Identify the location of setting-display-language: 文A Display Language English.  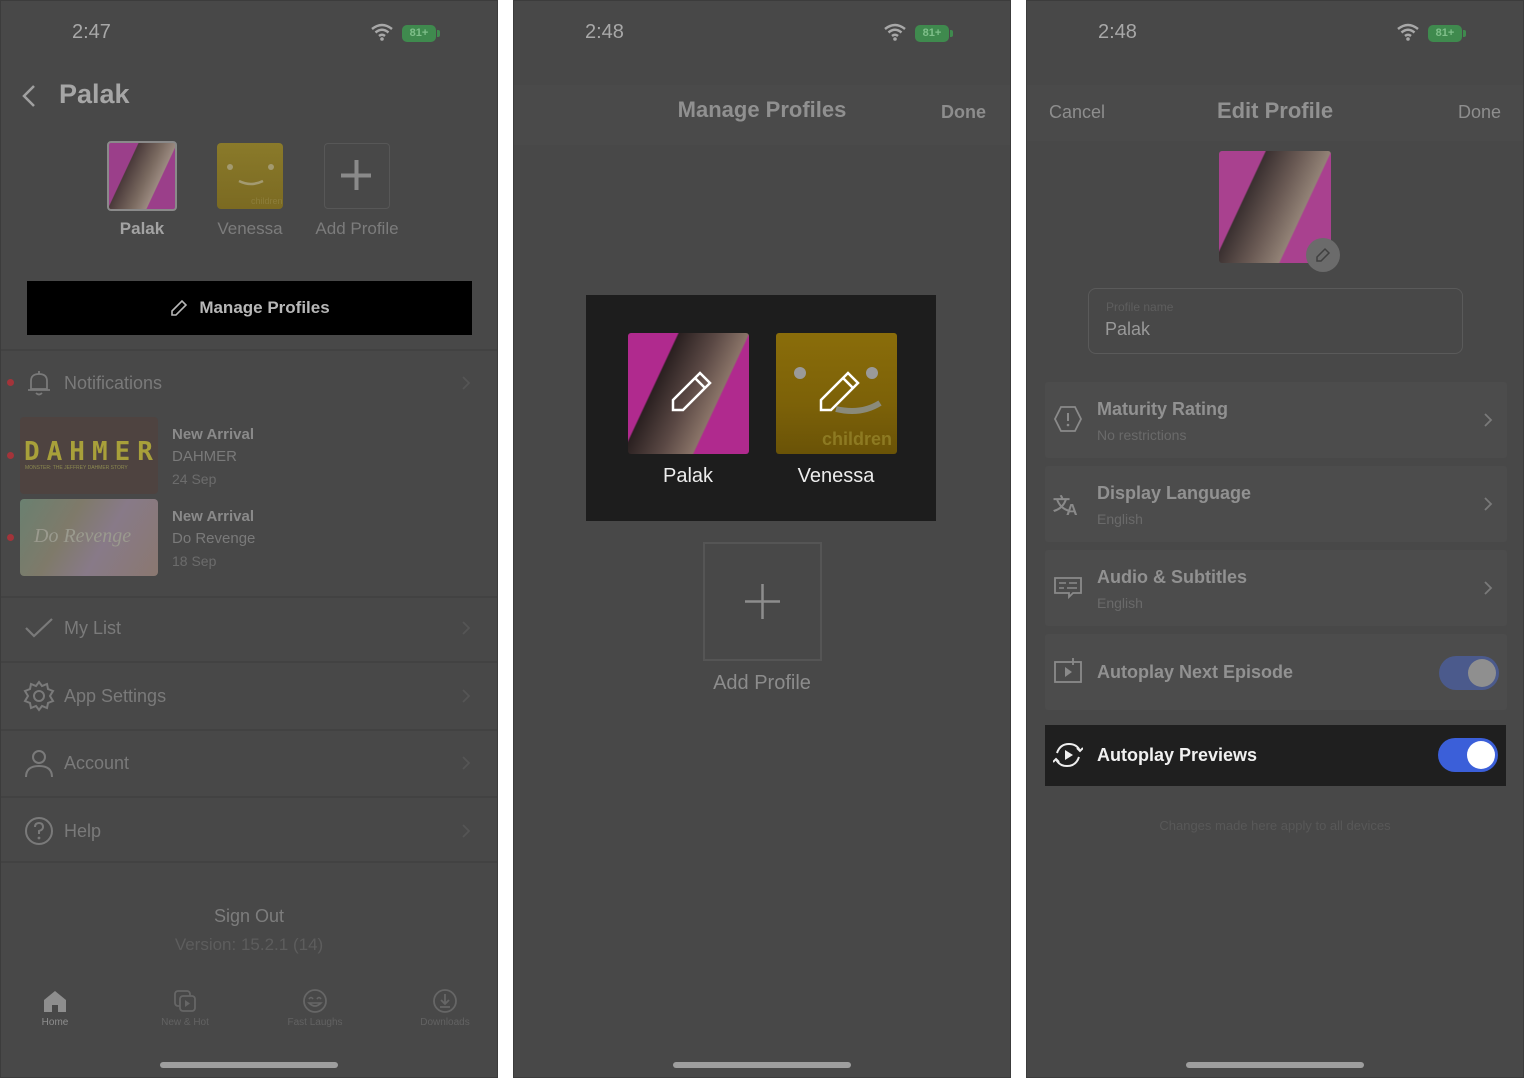
(1276, 504).